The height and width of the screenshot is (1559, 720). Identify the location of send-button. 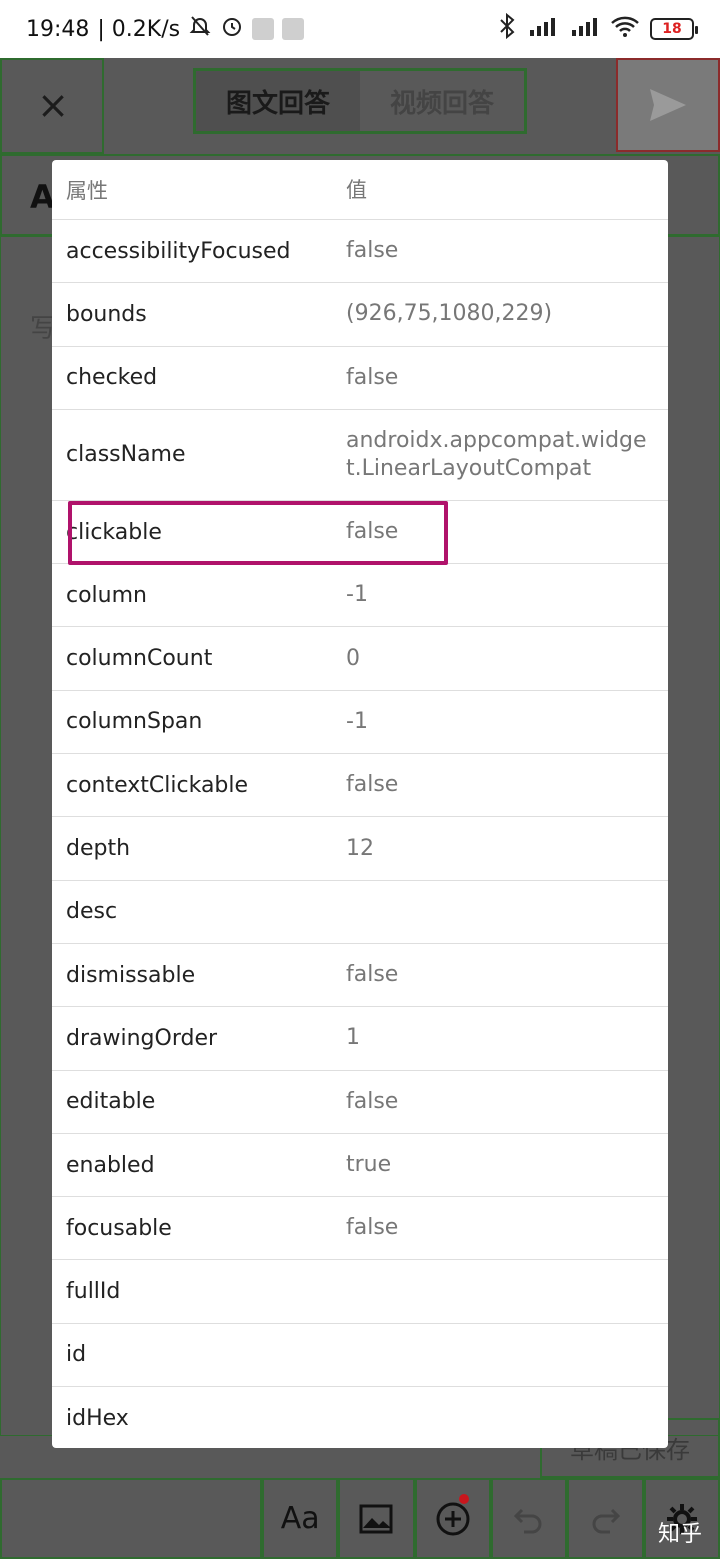
(668, 105).